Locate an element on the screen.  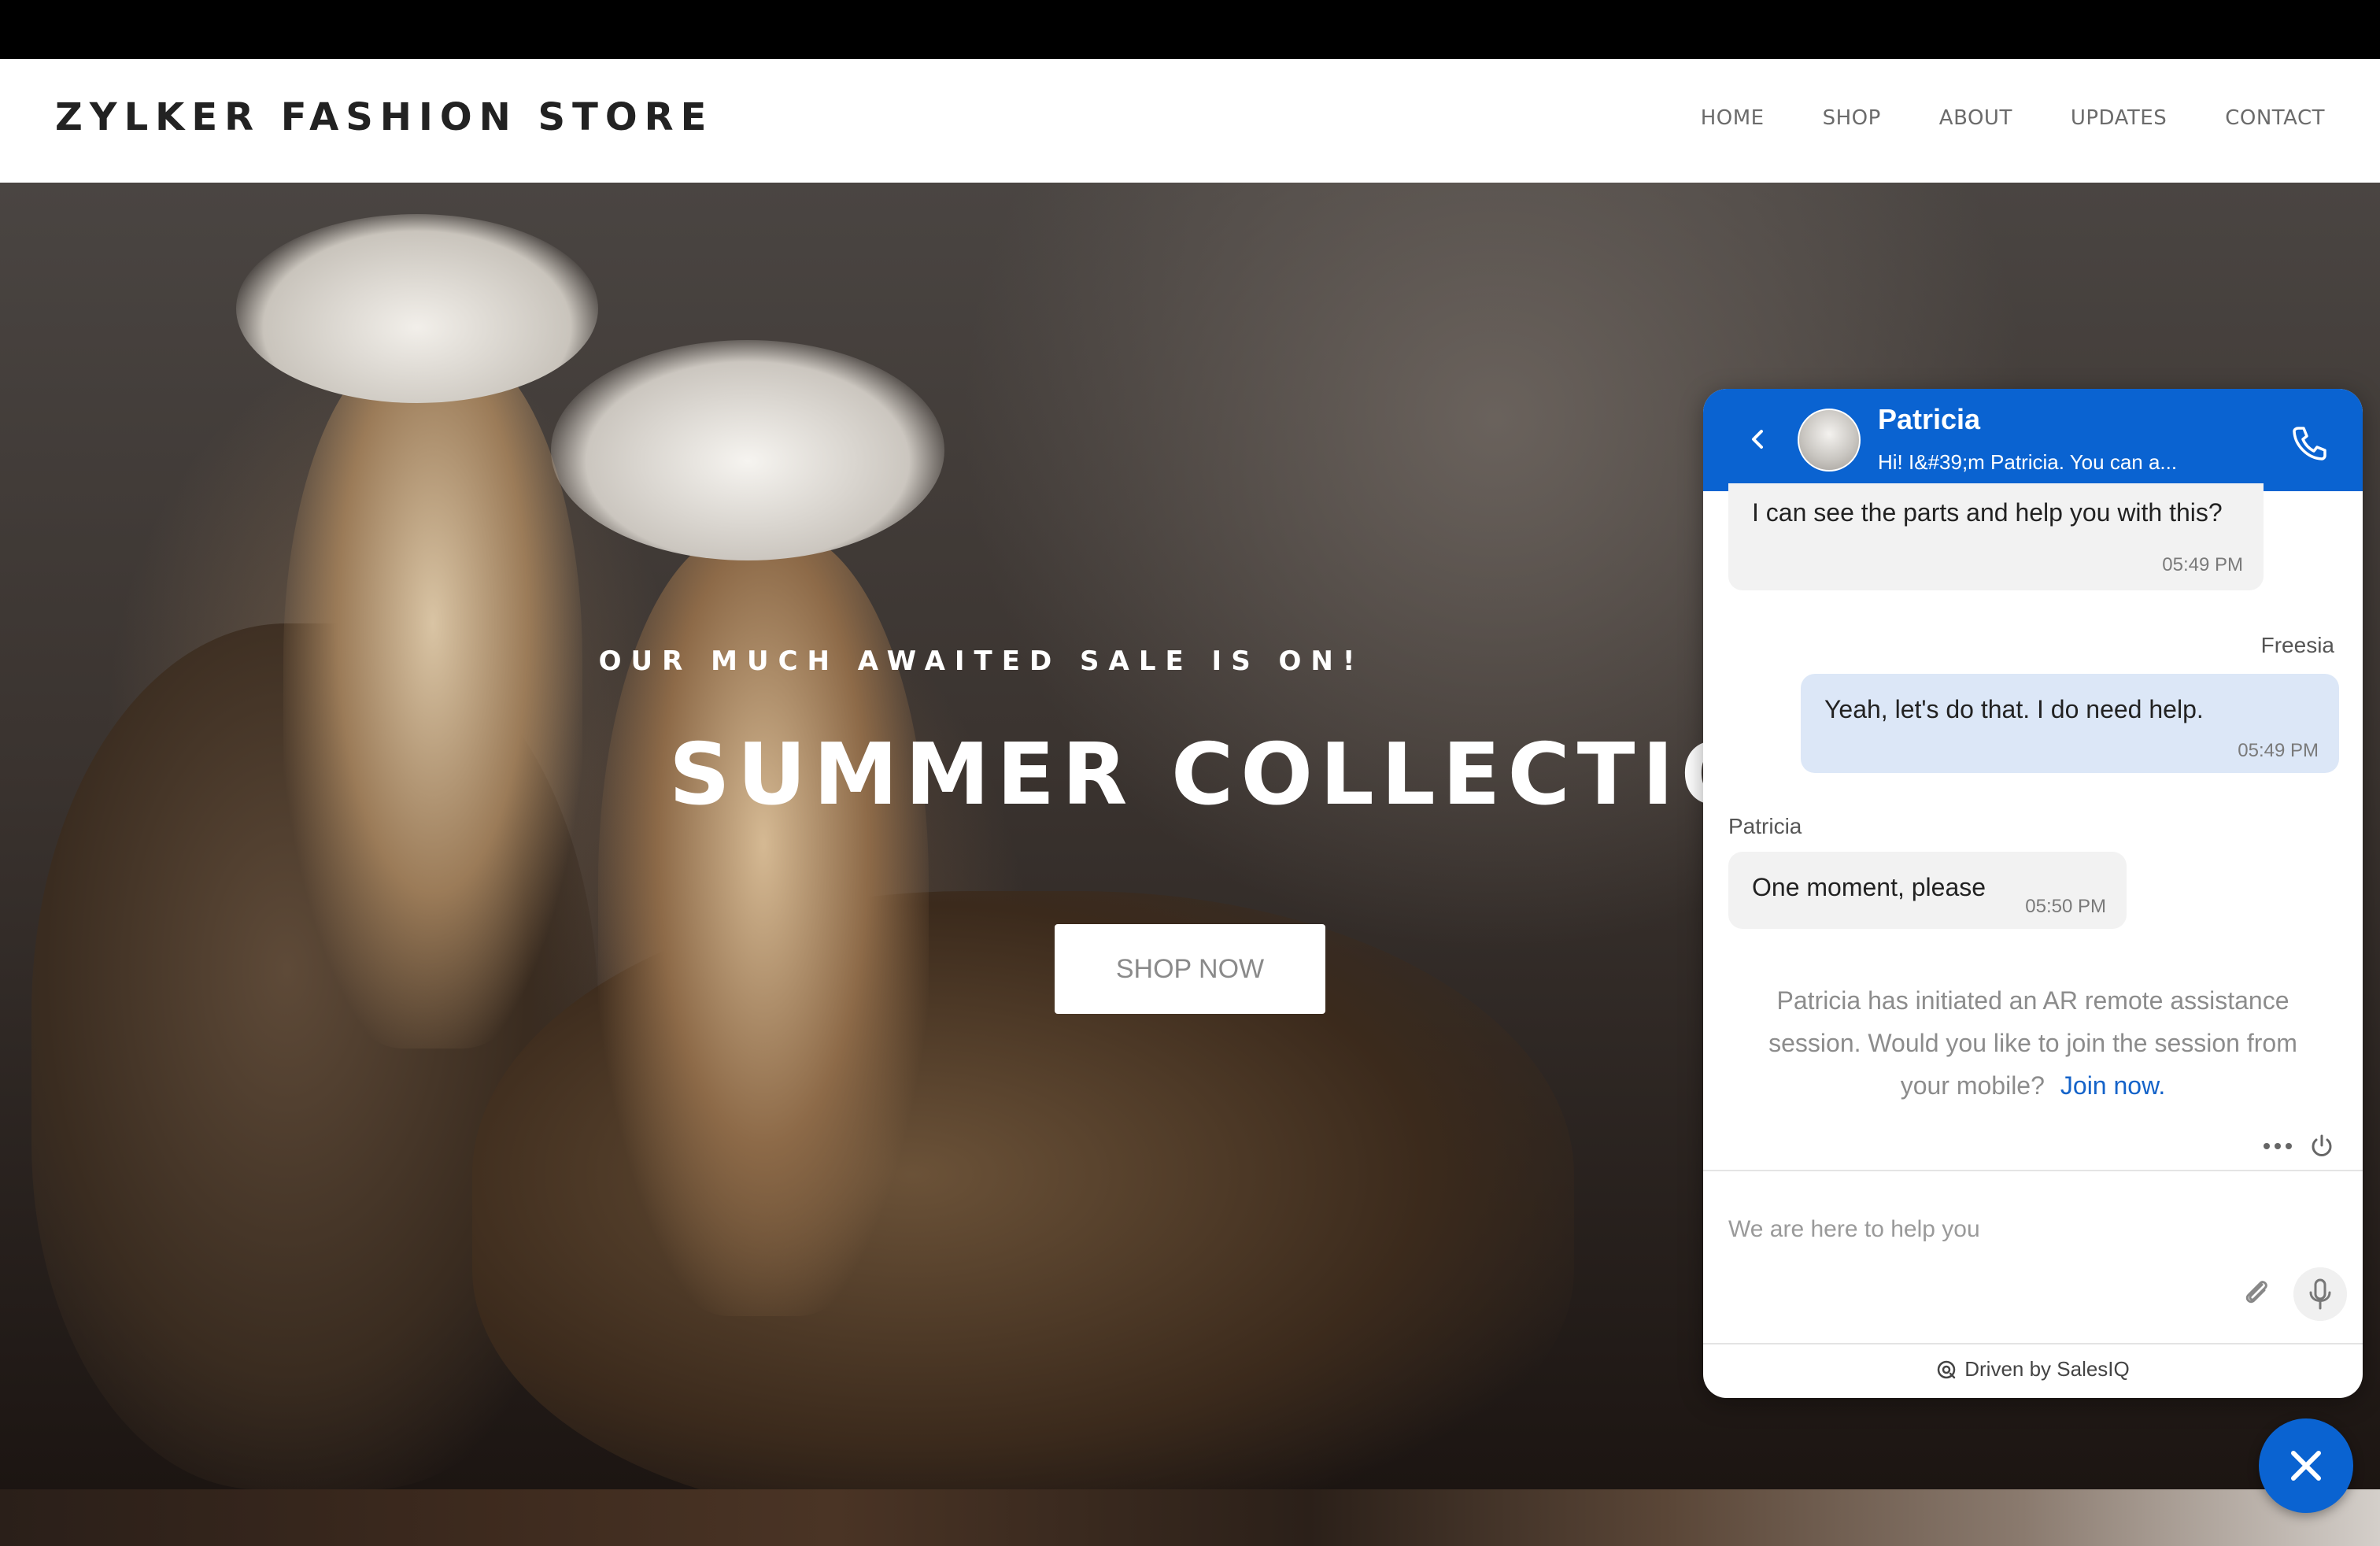
power-icon is located at coordinates (2322, 1146).